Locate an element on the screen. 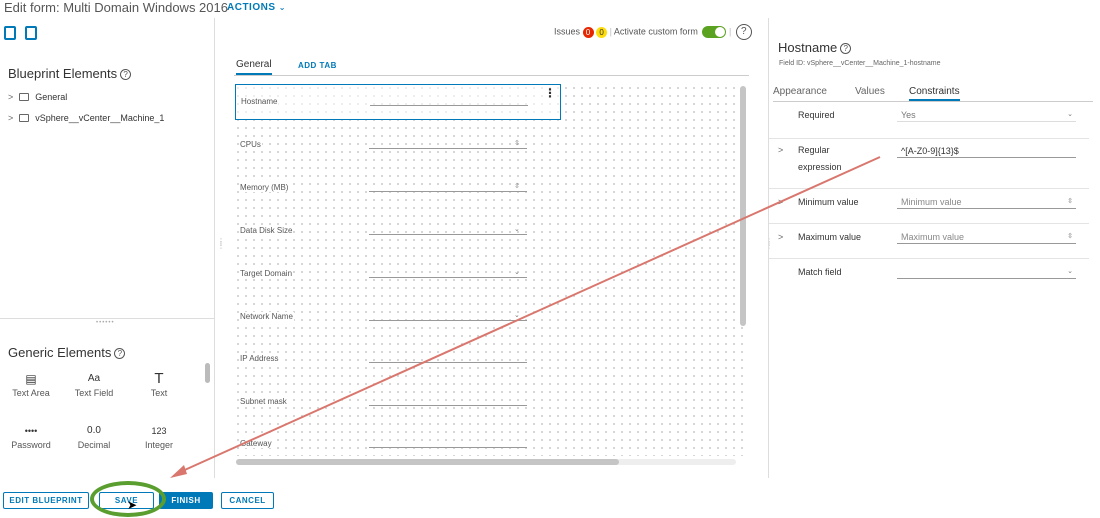 The image size is (1100, 518). max-value-placeholder: Maximum value is located at coordinates (932, 237).